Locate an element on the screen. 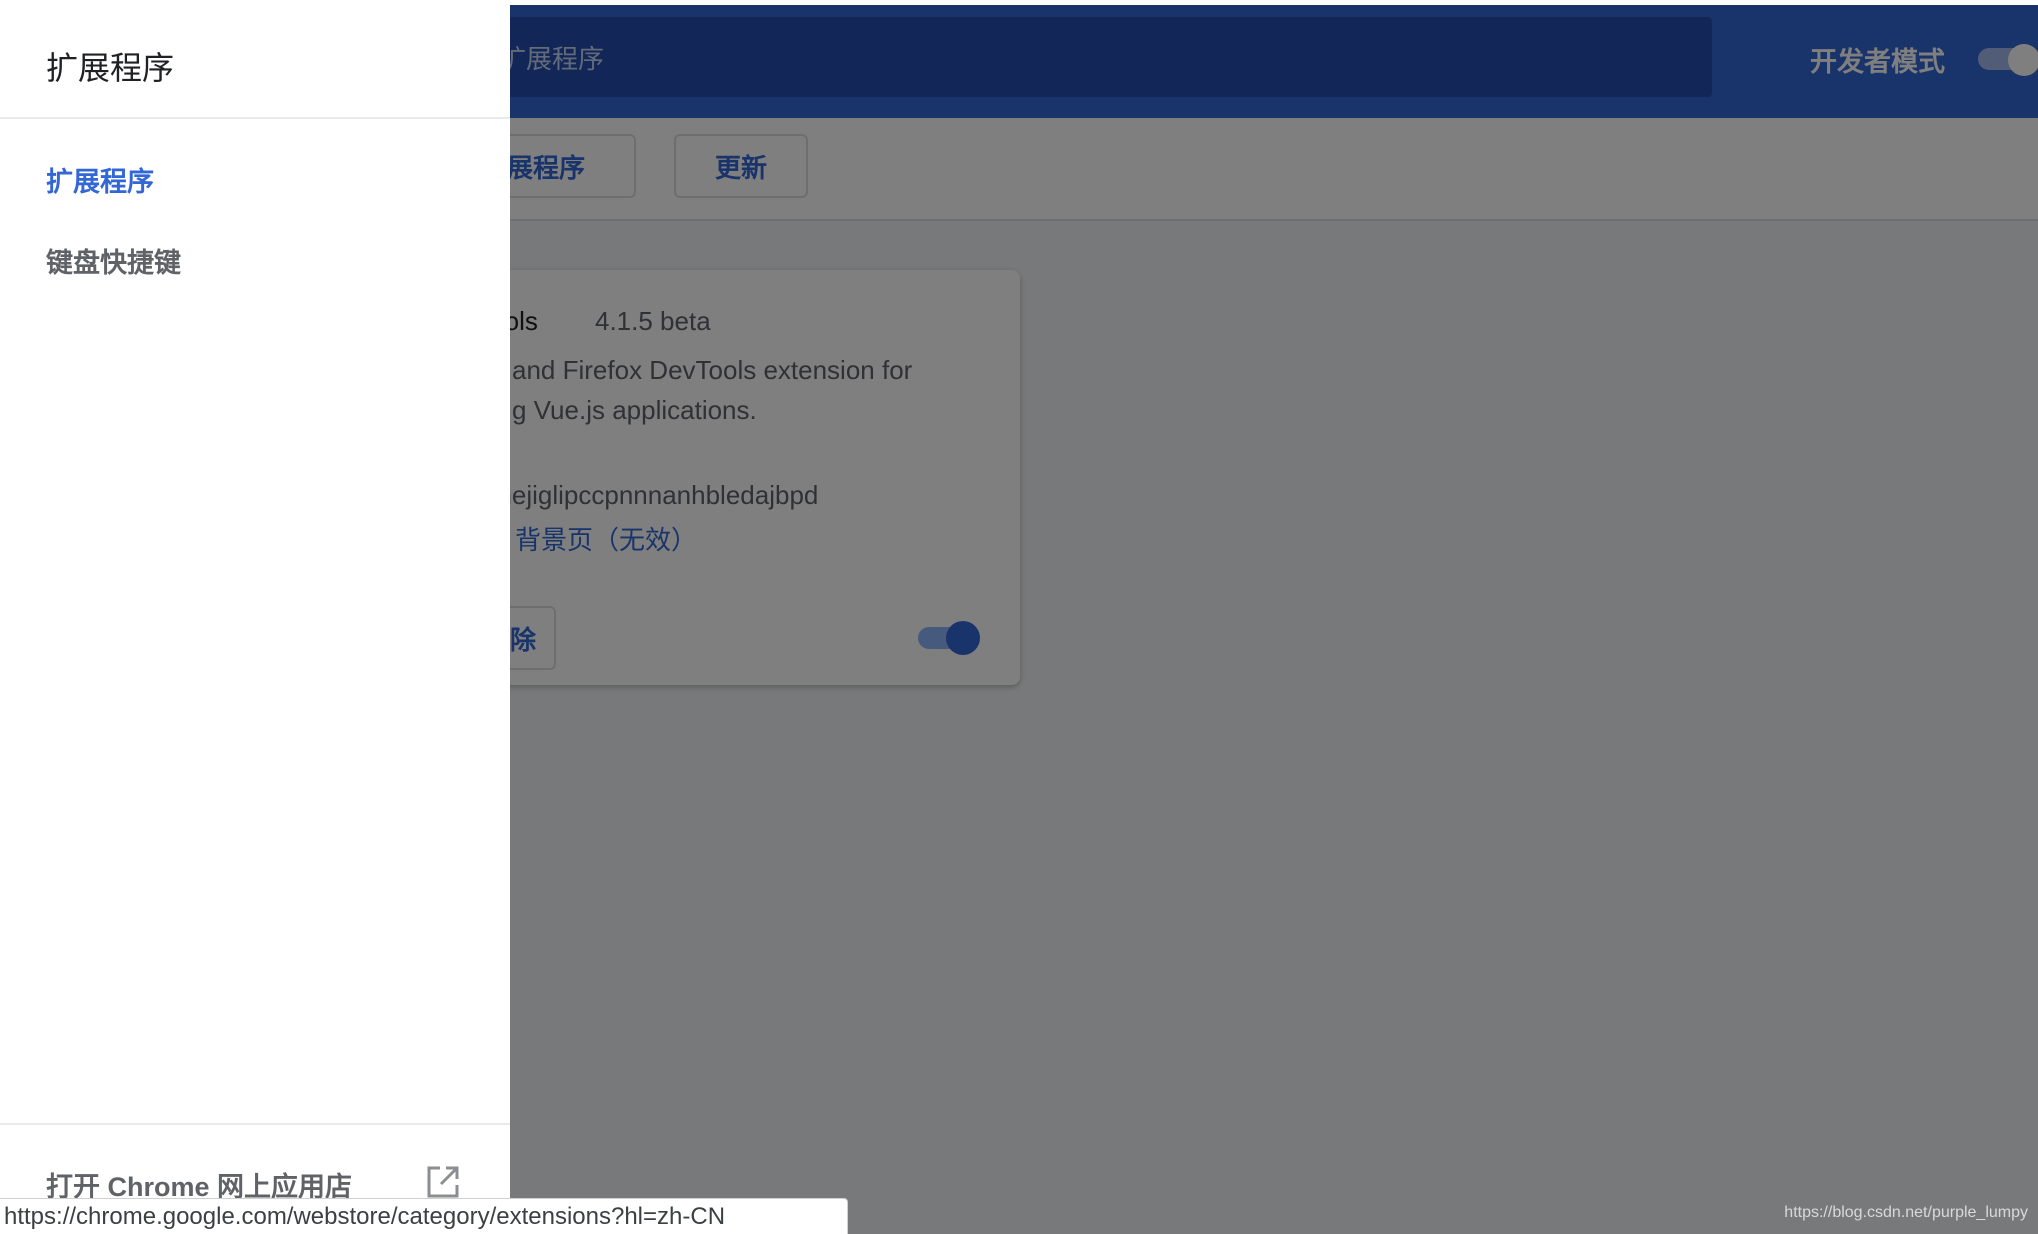 This screenshot has width=2038, height=1234. drawer-divider is located at coordinates (255, 1124).